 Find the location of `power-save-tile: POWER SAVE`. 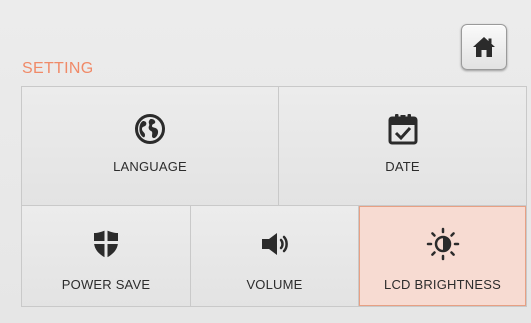

power-save-tile: POWER SAVE is located at coordinates (106, 256).